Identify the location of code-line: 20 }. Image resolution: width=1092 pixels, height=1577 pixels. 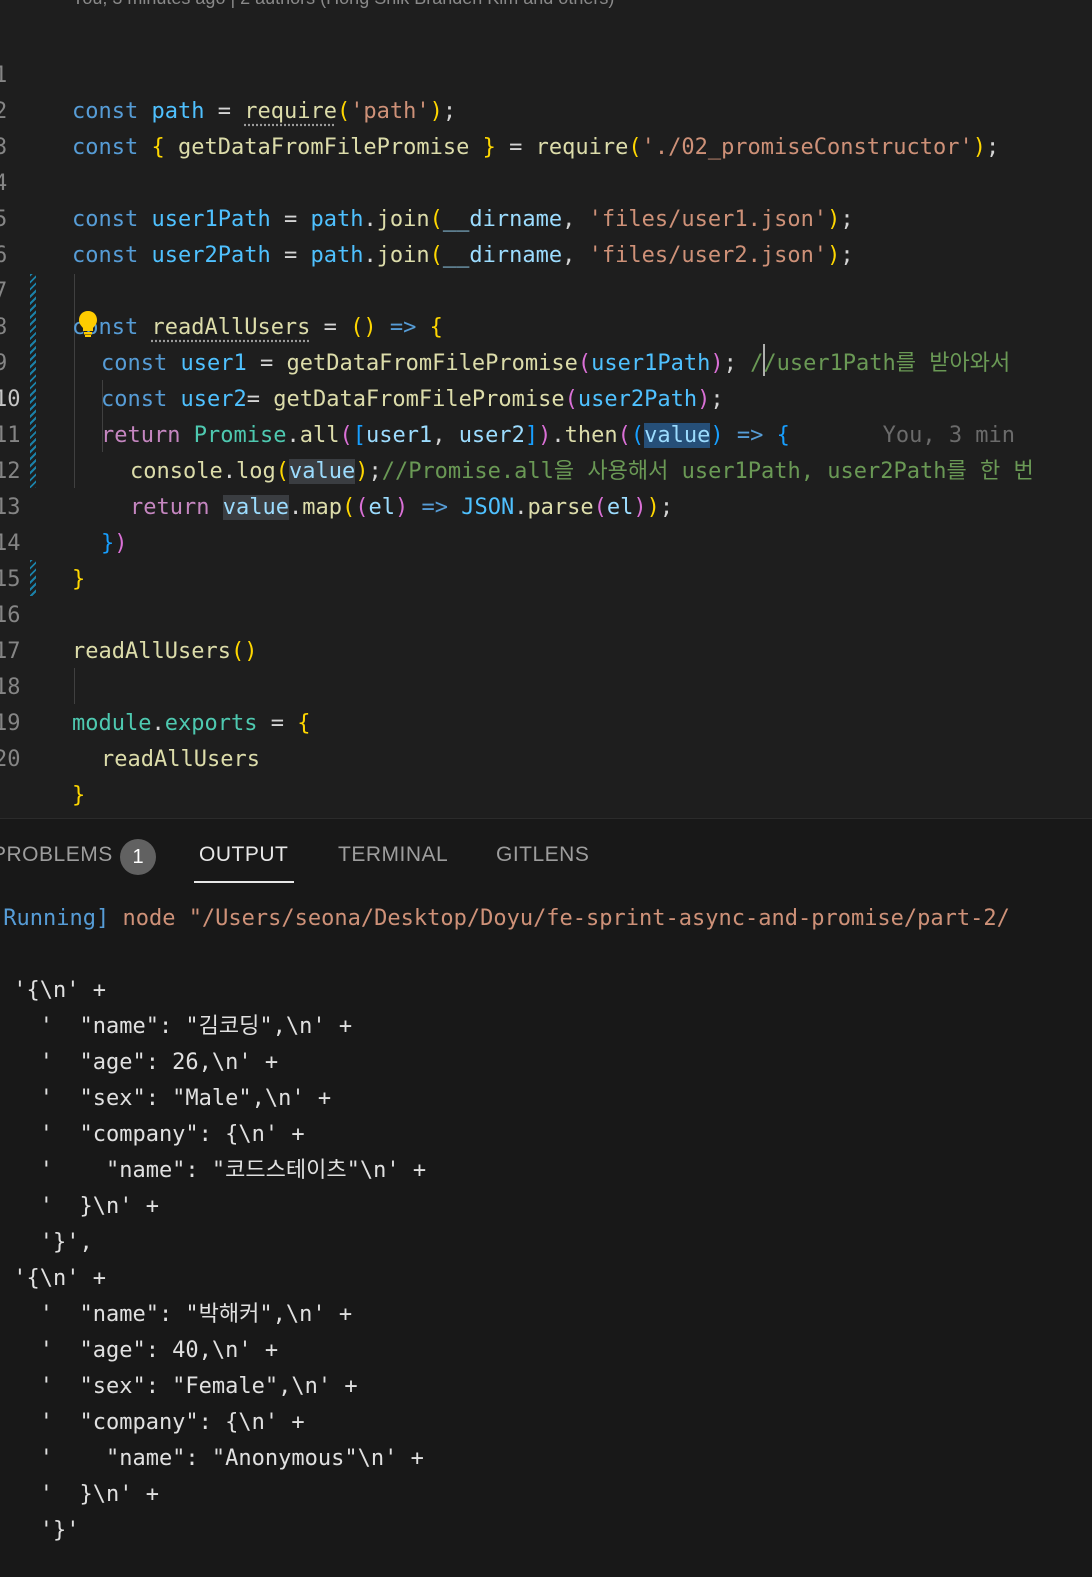
(546, 757).